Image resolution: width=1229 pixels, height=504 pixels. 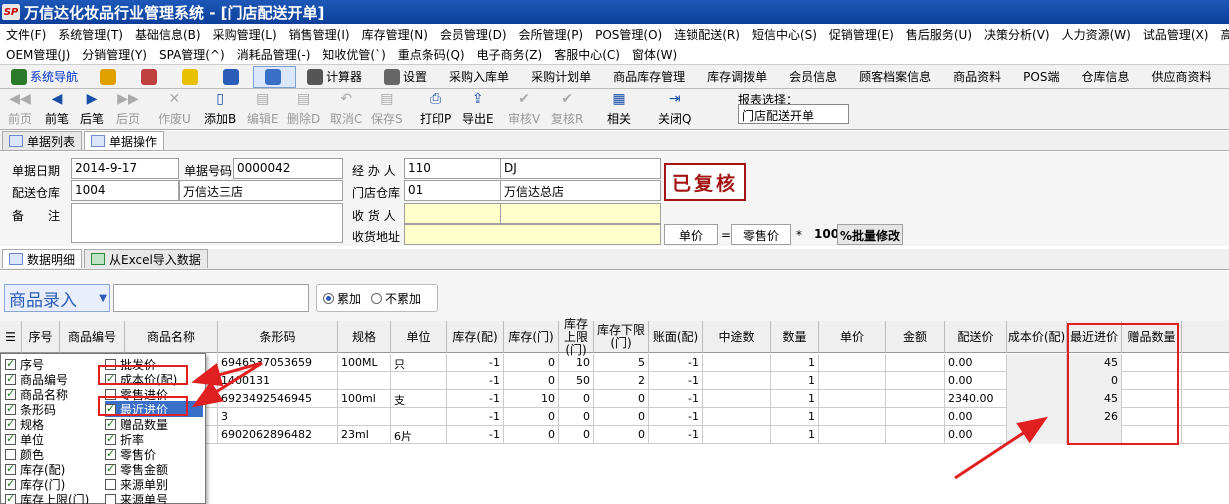 What do you see at coordinates (649, 77) in the screenshot?
I see `nav-item: 商品库存管理` at bounding box center [649, 77].